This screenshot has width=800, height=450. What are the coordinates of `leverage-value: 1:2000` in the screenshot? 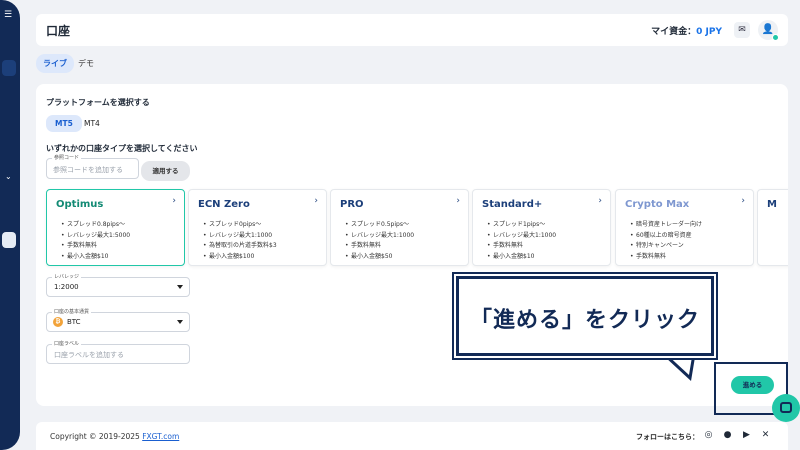 It's located at (66, 287).